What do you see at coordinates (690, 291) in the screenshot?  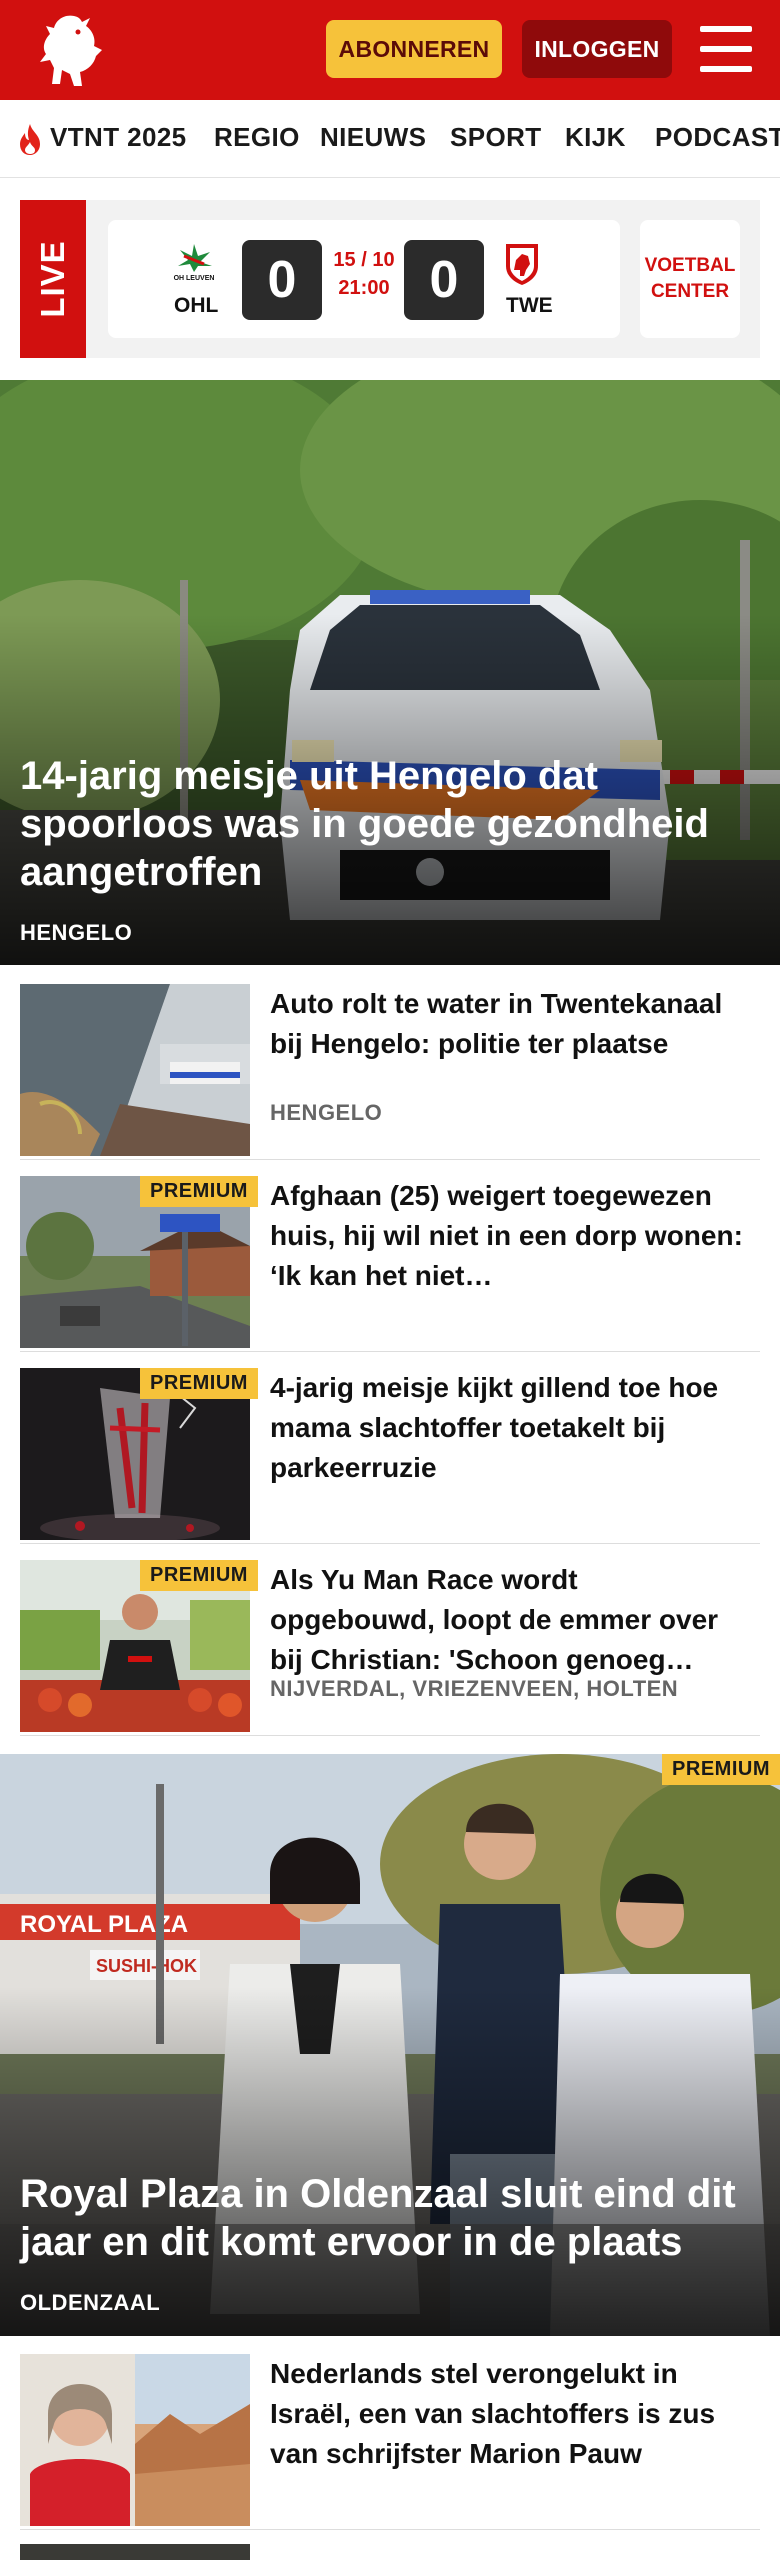 I see `voetbal-center-label-2: CENTER` at bounding box center [690, 291].